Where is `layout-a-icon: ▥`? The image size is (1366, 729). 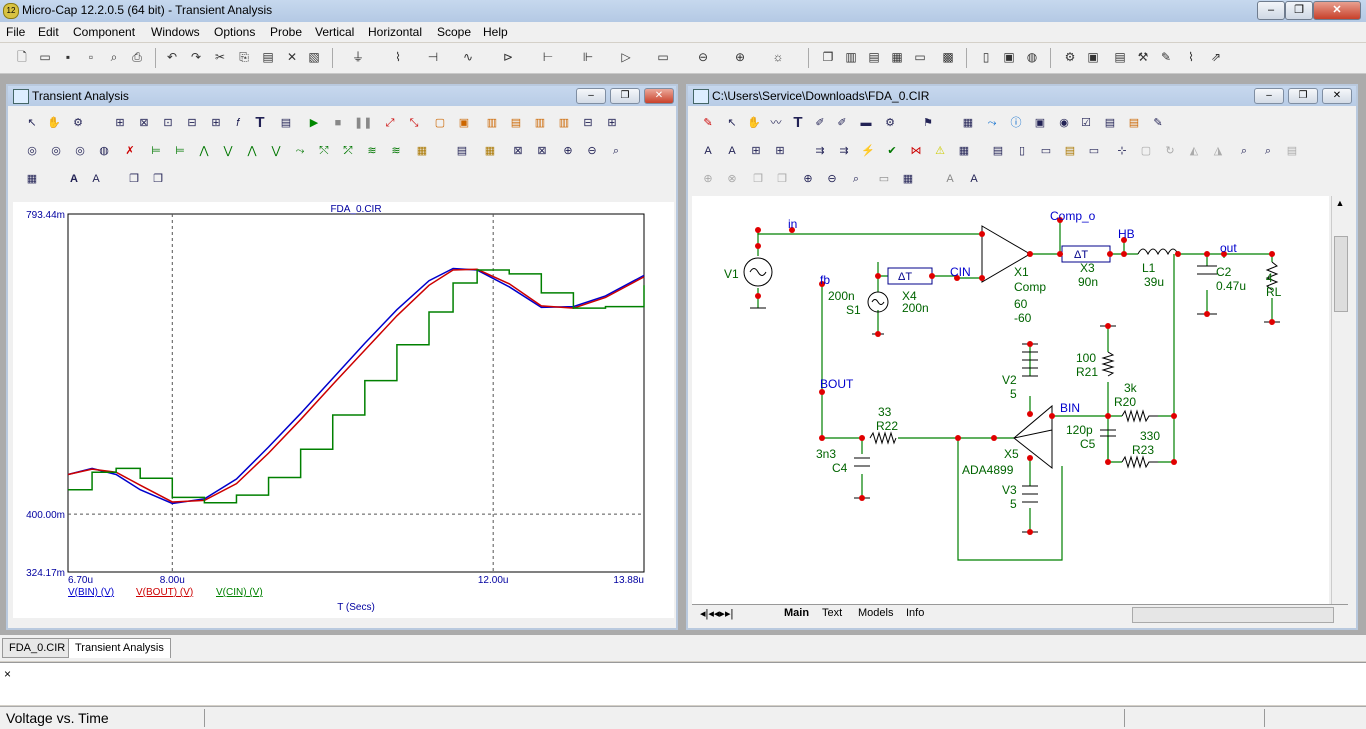
layout-a-icon: ▥ is located at coordinates (492, 123).